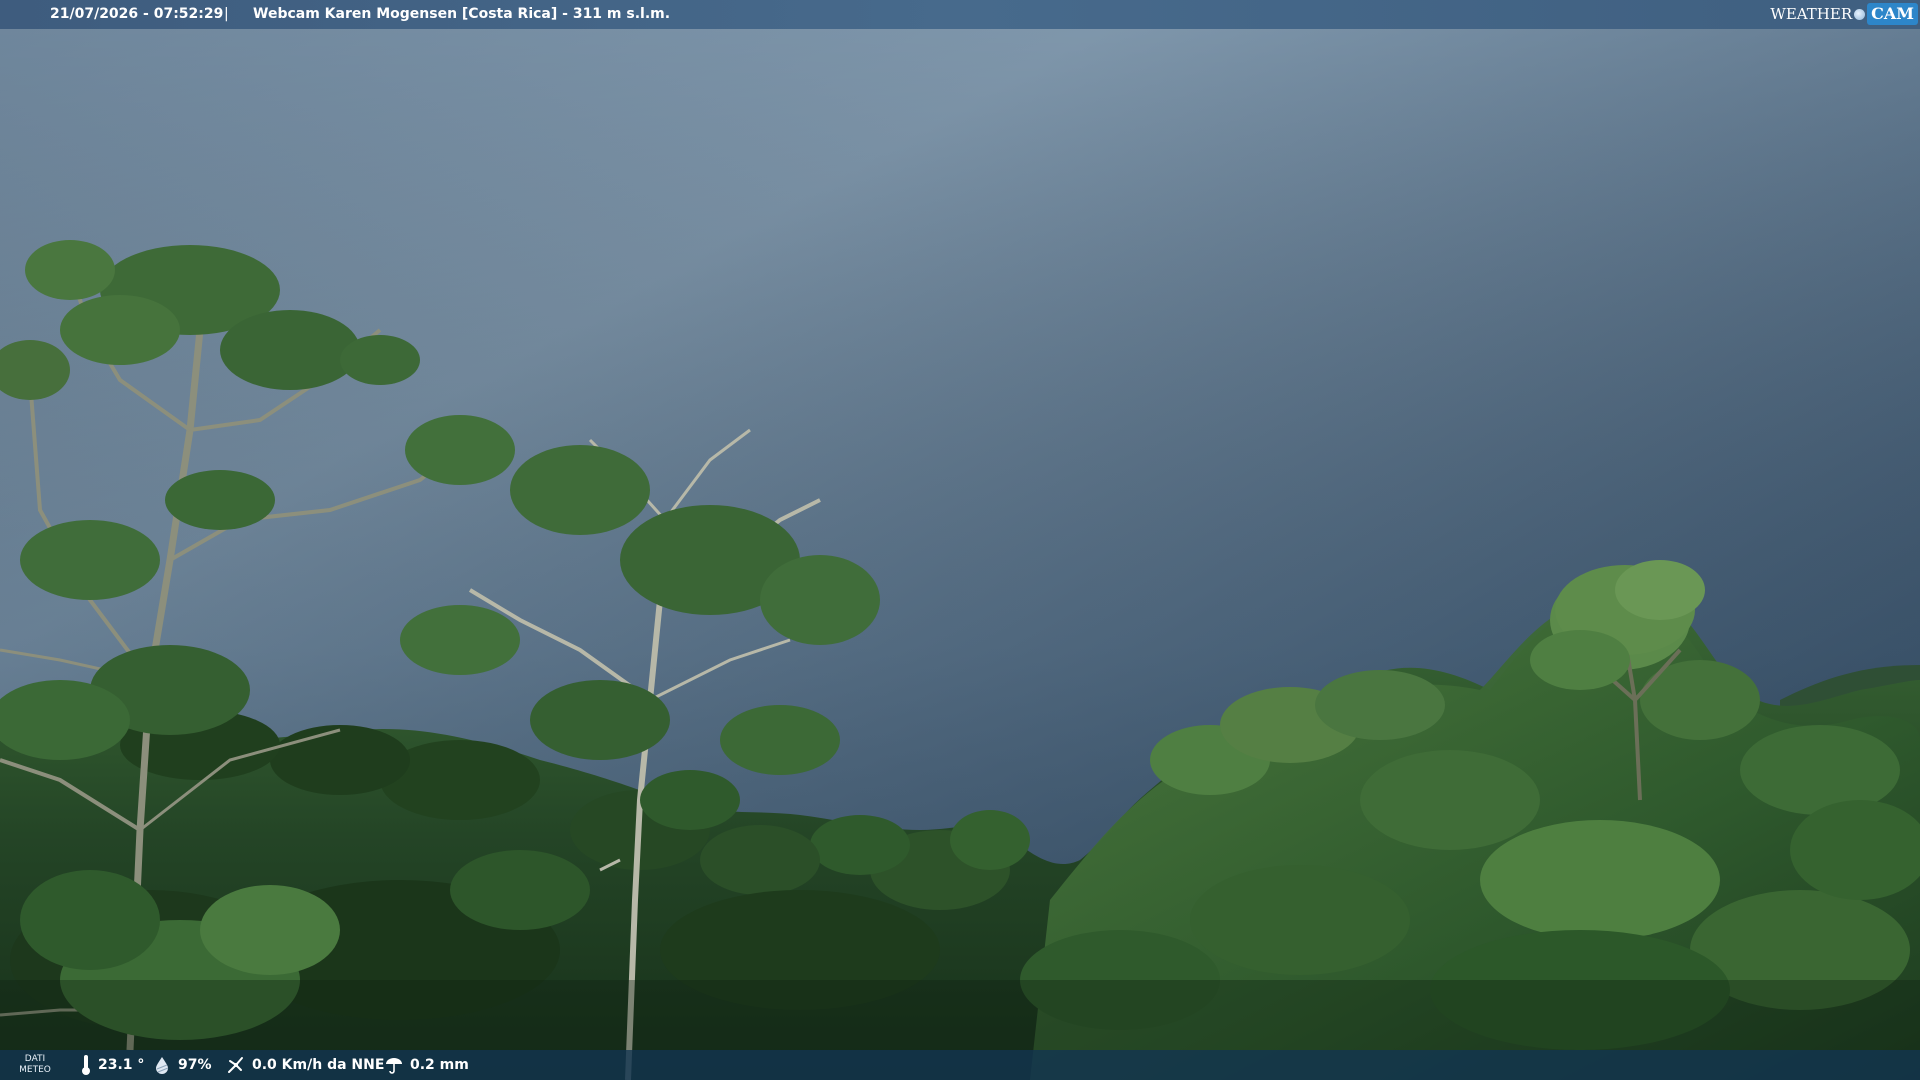 This screenshot has width=1920, height=1080. I want to click on humidity-reading: 97%, so click(182, 1065).